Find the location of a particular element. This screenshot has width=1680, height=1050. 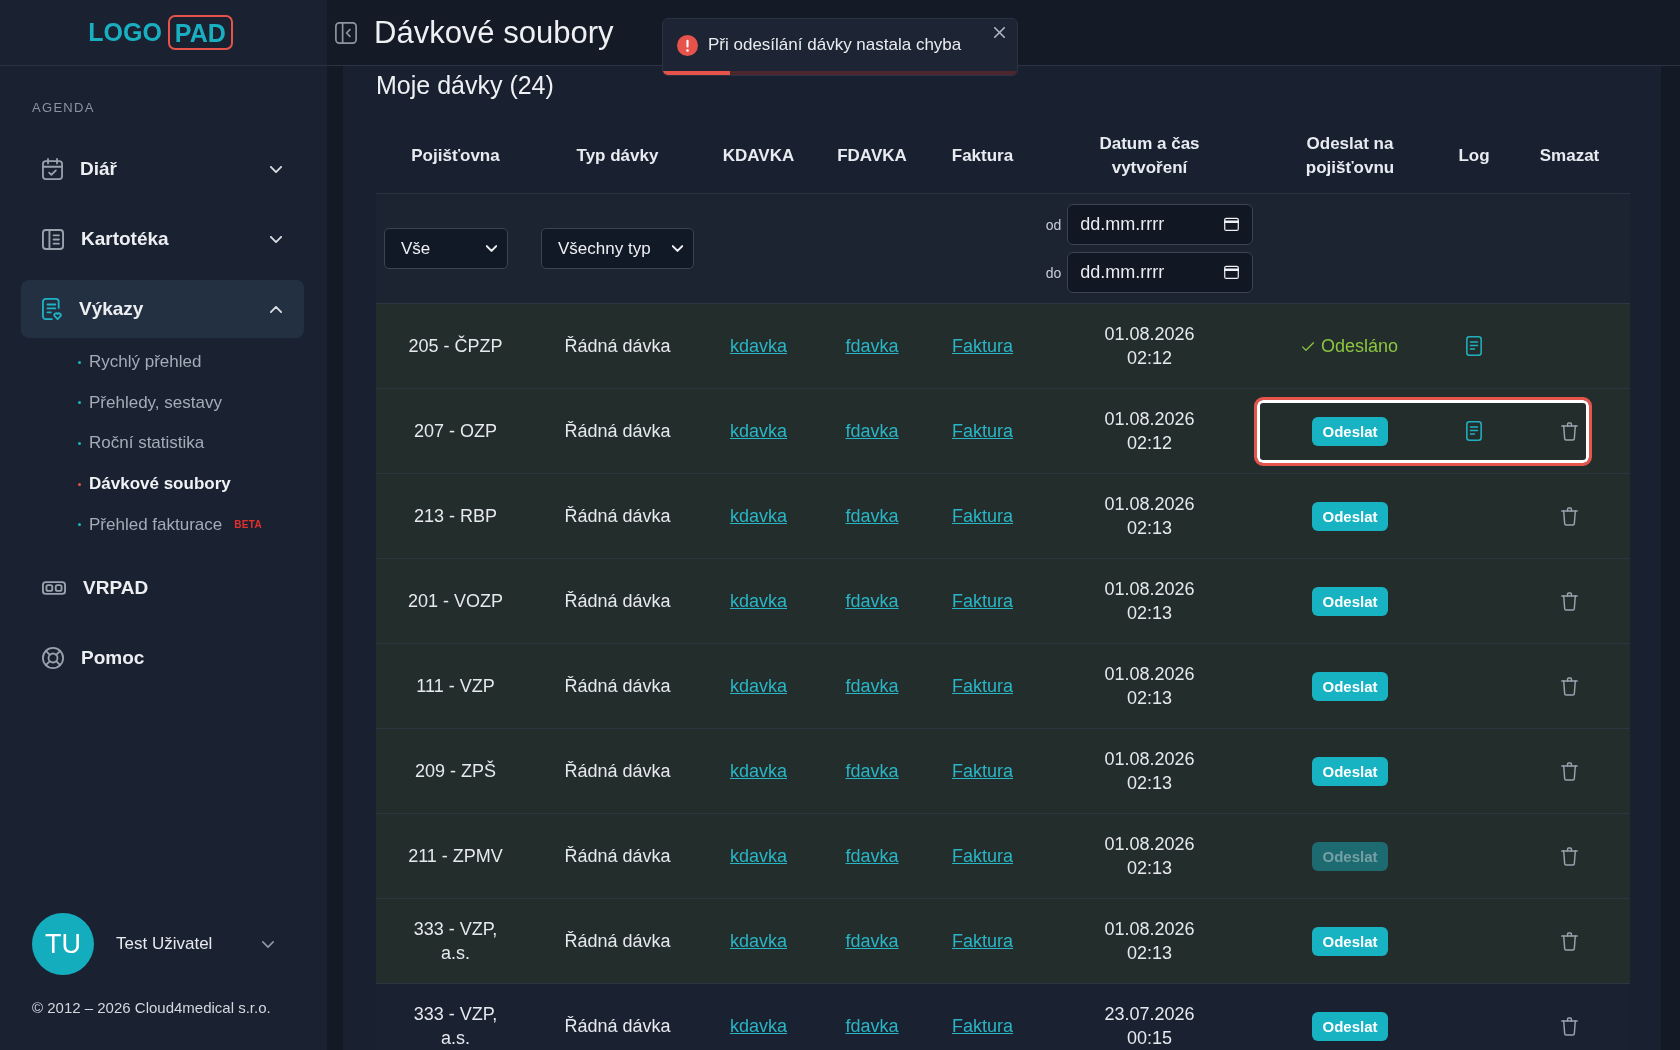

insurer-name: 211 - ZPMV is located at coordinates (455, 856).